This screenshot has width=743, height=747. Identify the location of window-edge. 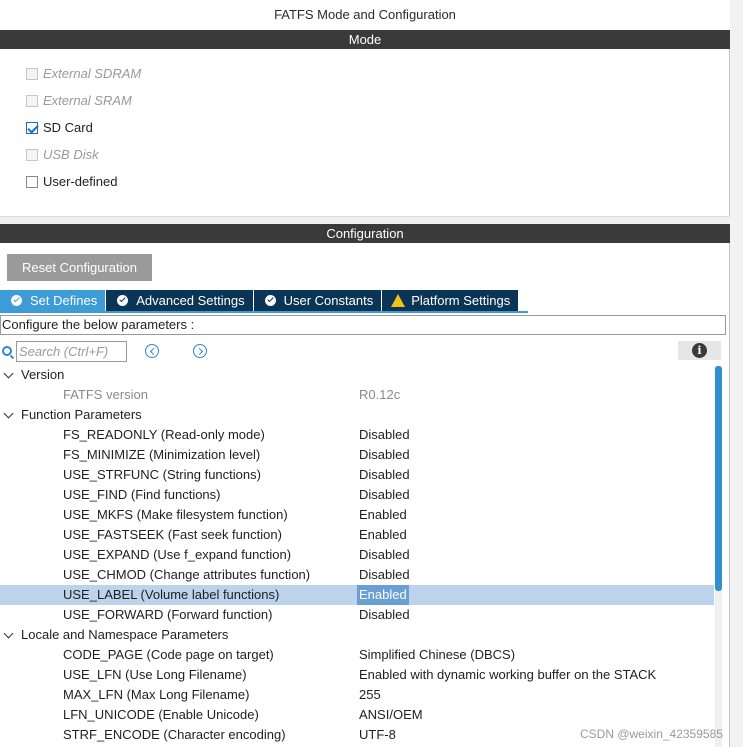
(736, 373).